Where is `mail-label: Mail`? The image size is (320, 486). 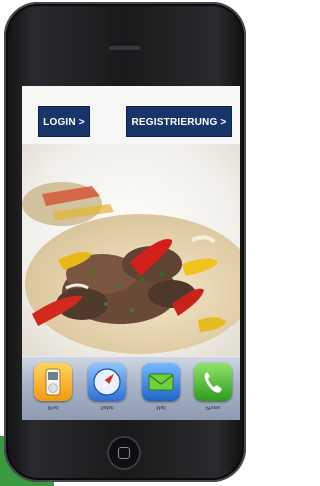 mail-label: Mail is located at coordinates (161, 407).